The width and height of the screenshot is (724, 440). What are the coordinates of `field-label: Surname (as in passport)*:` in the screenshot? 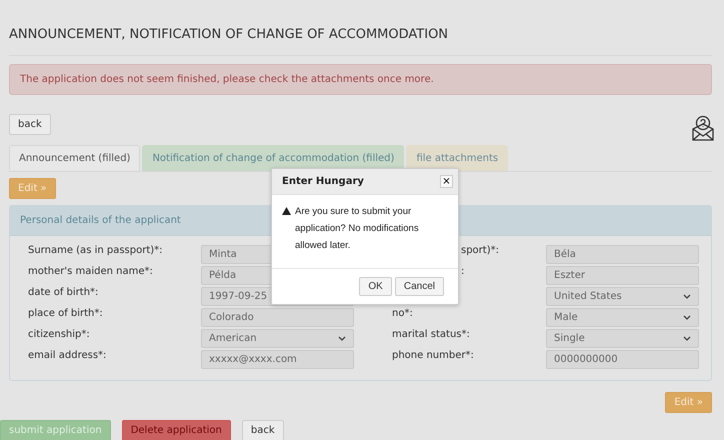 It's located at (95, 251).